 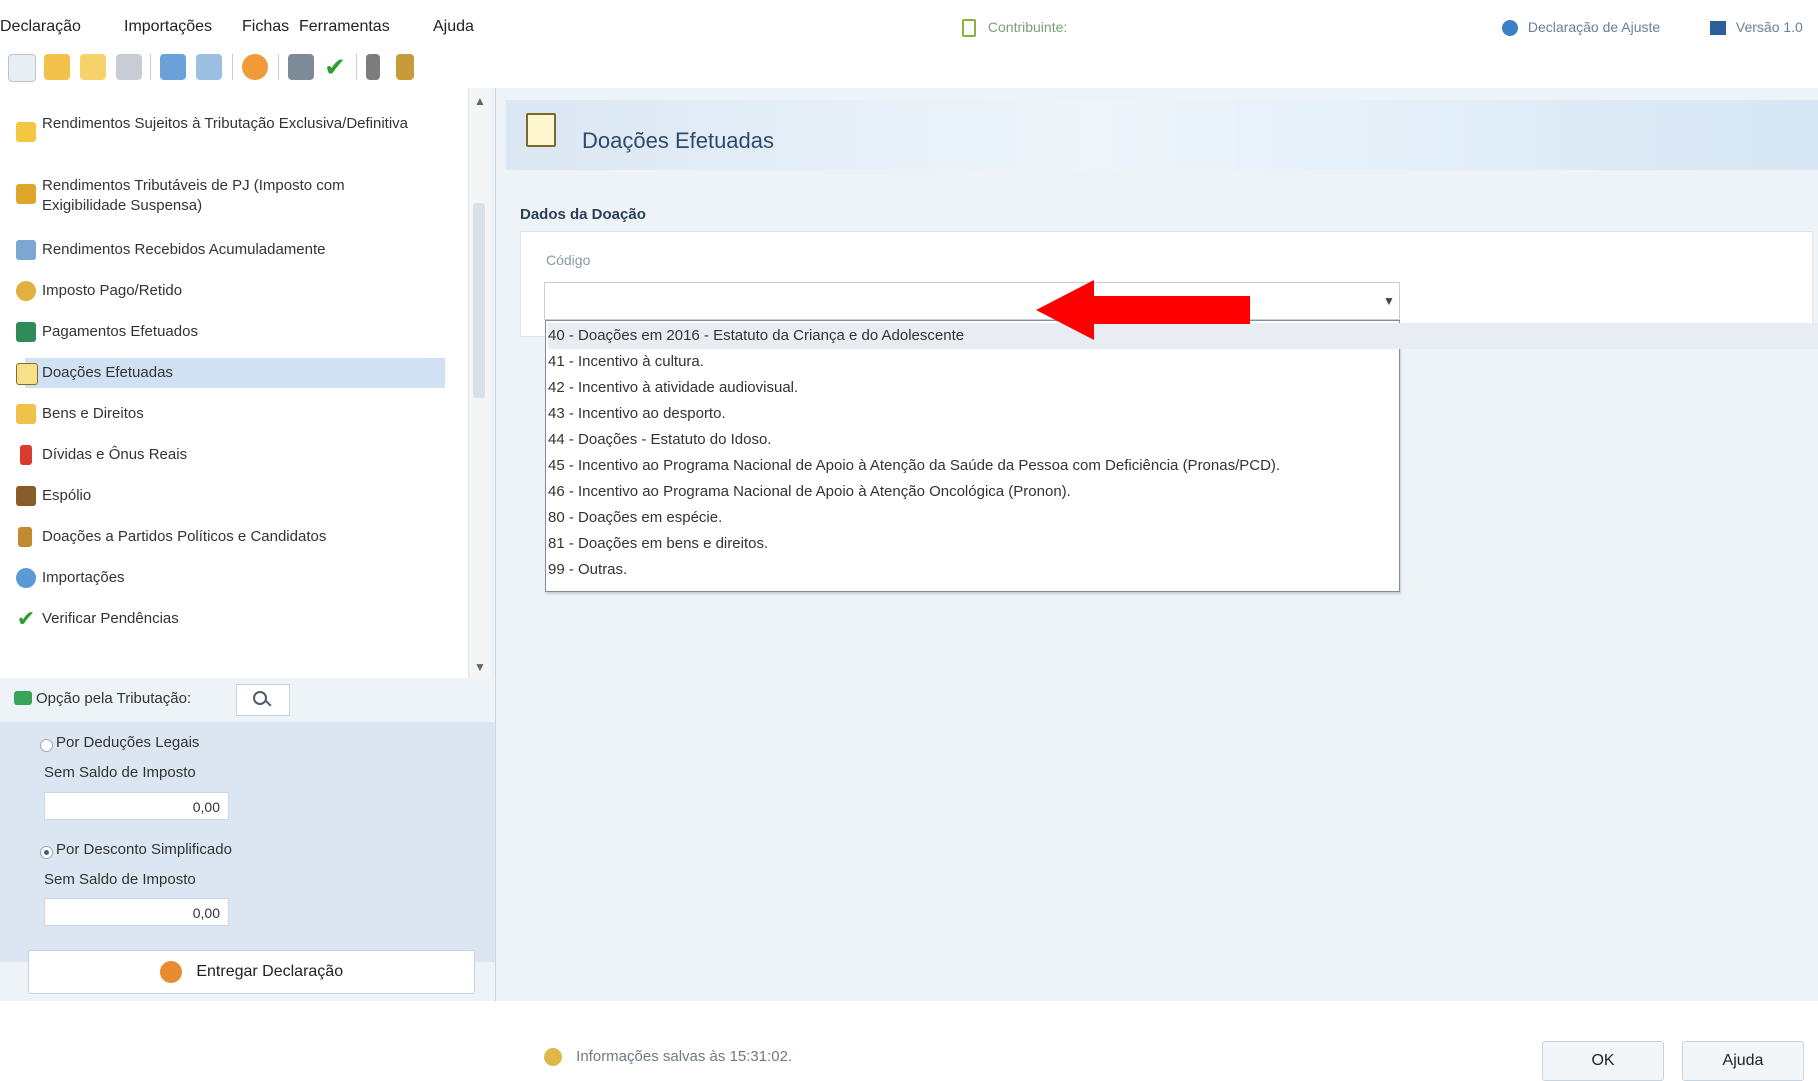 I want to click on sidebar-item-doacoes: Doações Efetuadas, so click(x=94, y=374).